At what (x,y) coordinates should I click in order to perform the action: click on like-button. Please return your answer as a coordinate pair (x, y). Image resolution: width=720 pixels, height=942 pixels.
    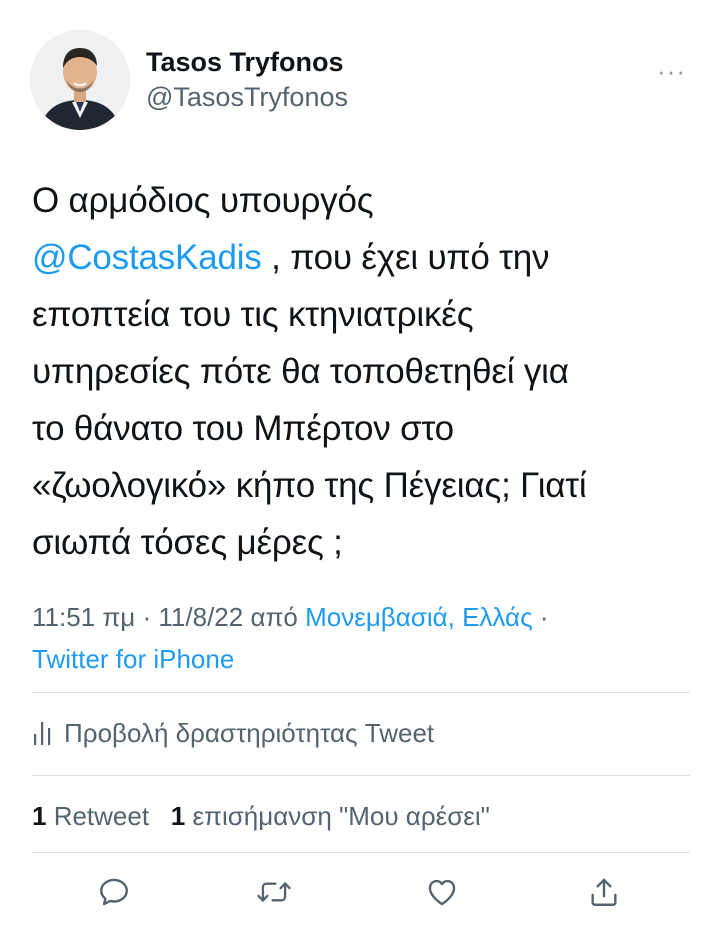
    Looking at the image, I should click on (442, 892).